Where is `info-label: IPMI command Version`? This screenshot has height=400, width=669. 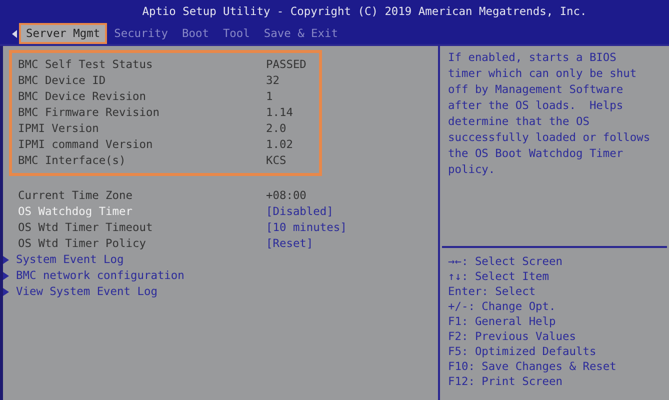 info-label: IPMI command Version is located at coordinates (86, 145).